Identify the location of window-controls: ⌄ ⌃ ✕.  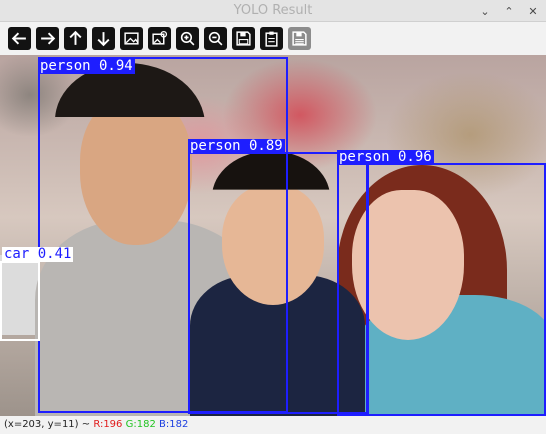
(509, 11).